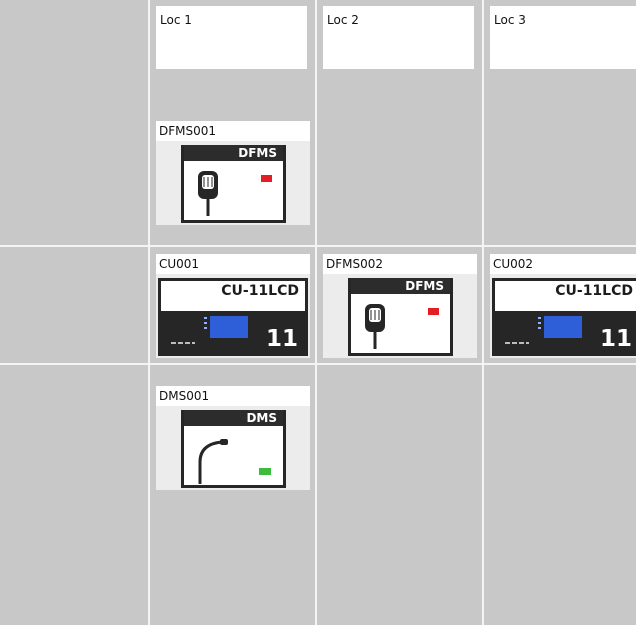  I want to click on gooseneck-microphone-icon, so click(213, 461).